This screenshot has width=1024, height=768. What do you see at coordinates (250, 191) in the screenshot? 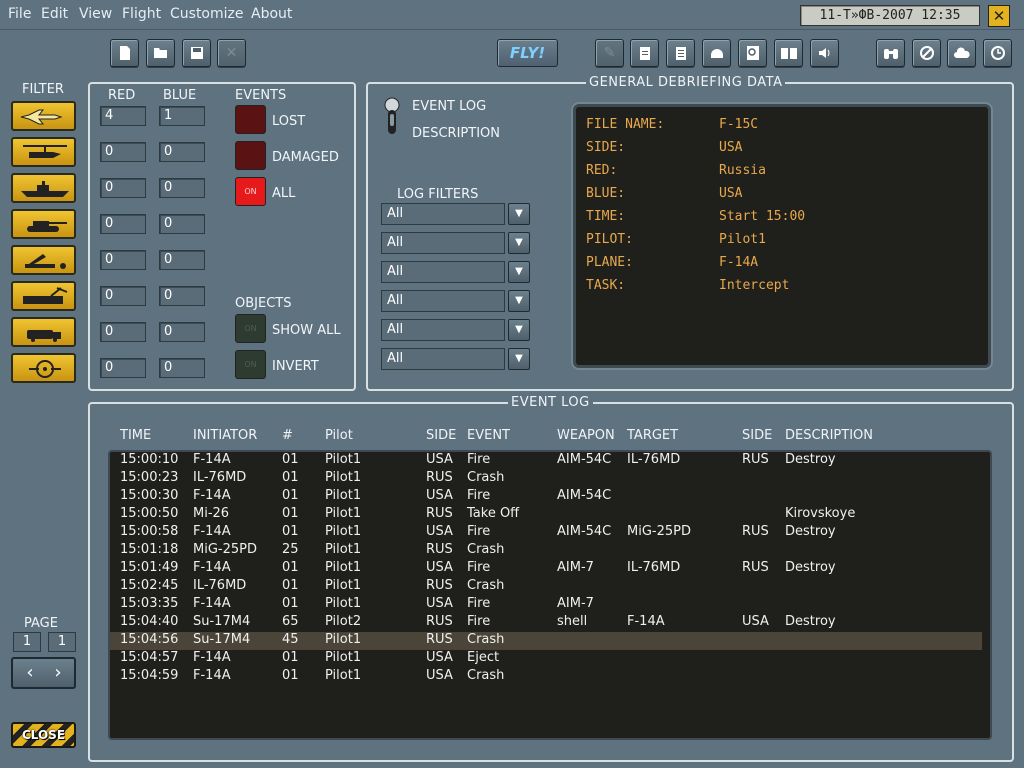
I see `all-toggle: ON` at bounding box center [250, 191].